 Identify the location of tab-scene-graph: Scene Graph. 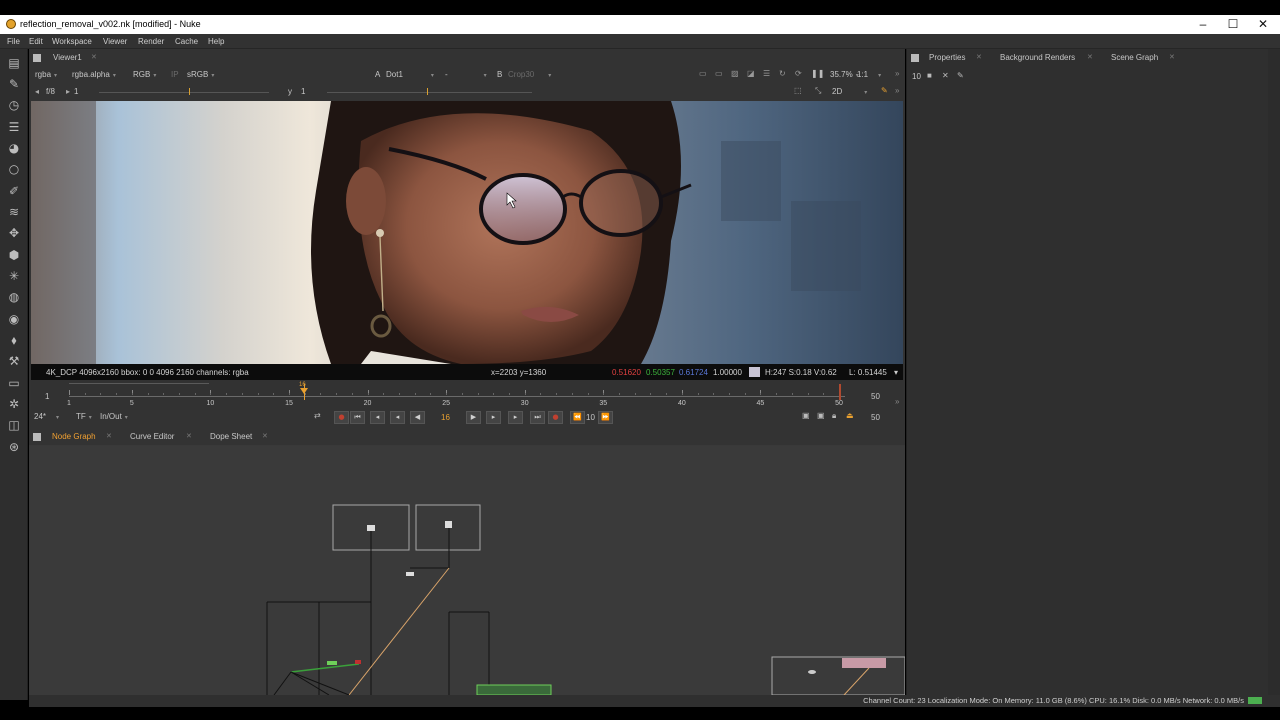
(1134, 57).